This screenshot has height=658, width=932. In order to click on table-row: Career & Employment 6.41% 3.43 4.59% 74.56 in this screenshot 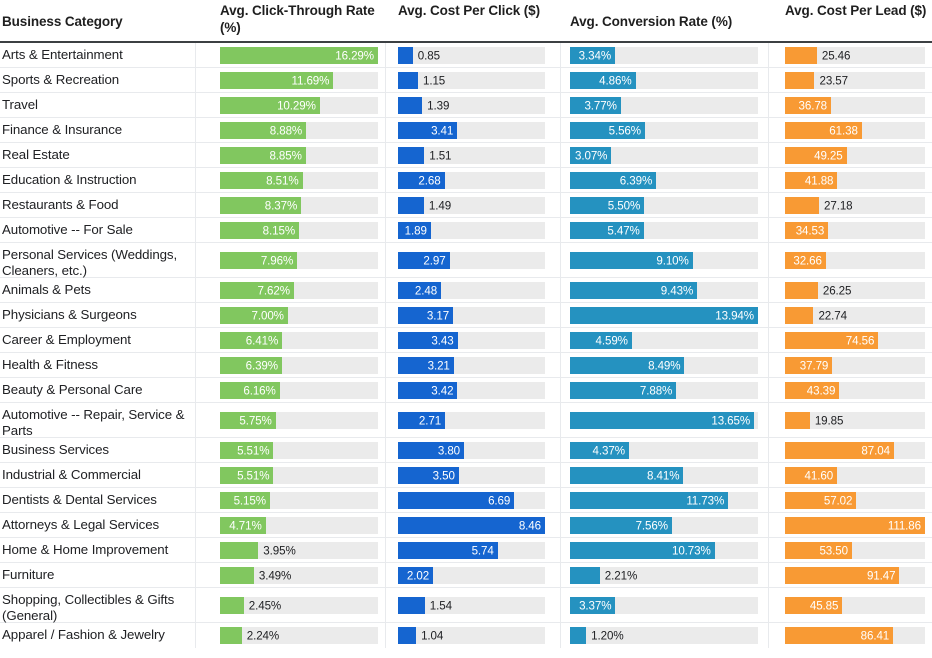, I will do `click(466, 340)`.